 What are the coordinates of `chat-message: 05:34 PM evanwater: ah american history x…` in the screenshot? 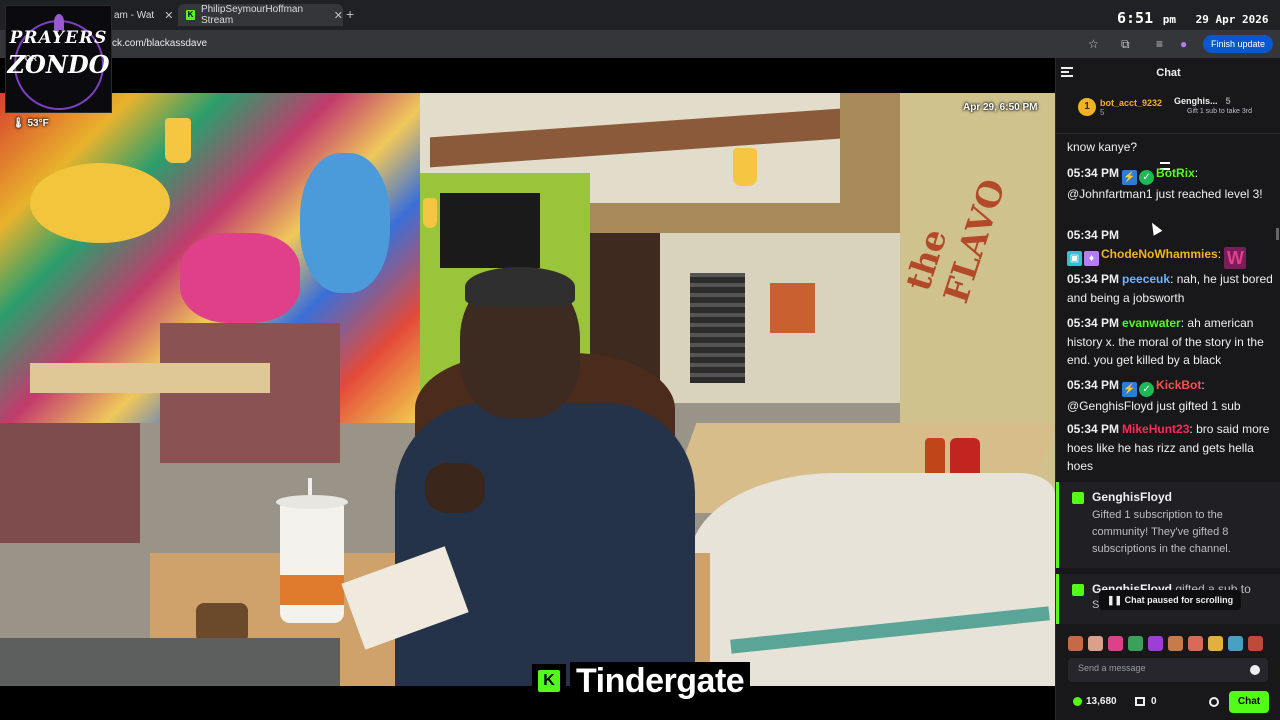 It's located at (1165, 341).